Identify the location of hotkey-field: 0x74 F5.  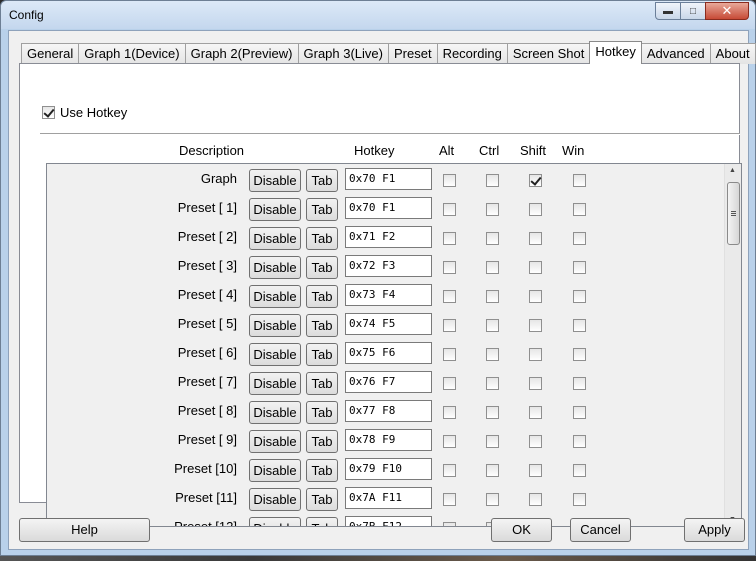
(388, 324).